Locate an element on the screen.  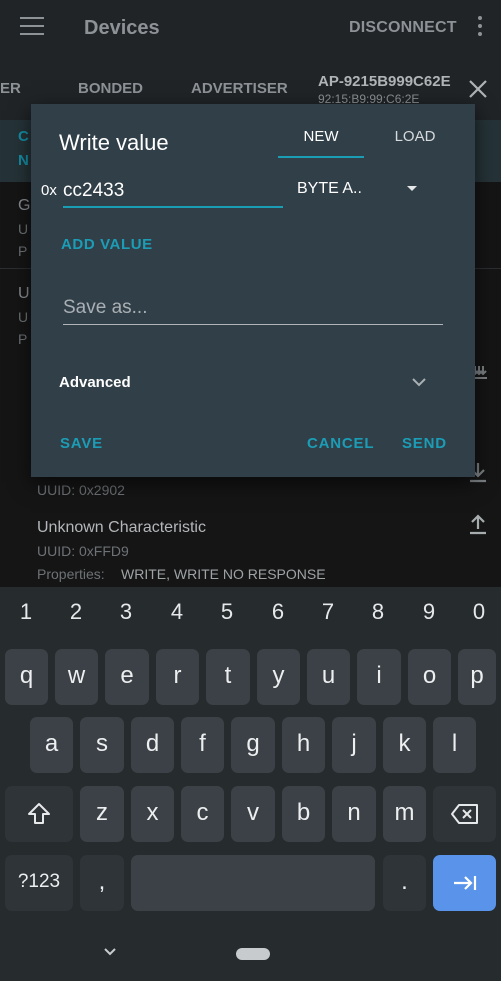
key-s: s is located at coordinates (102, 745).